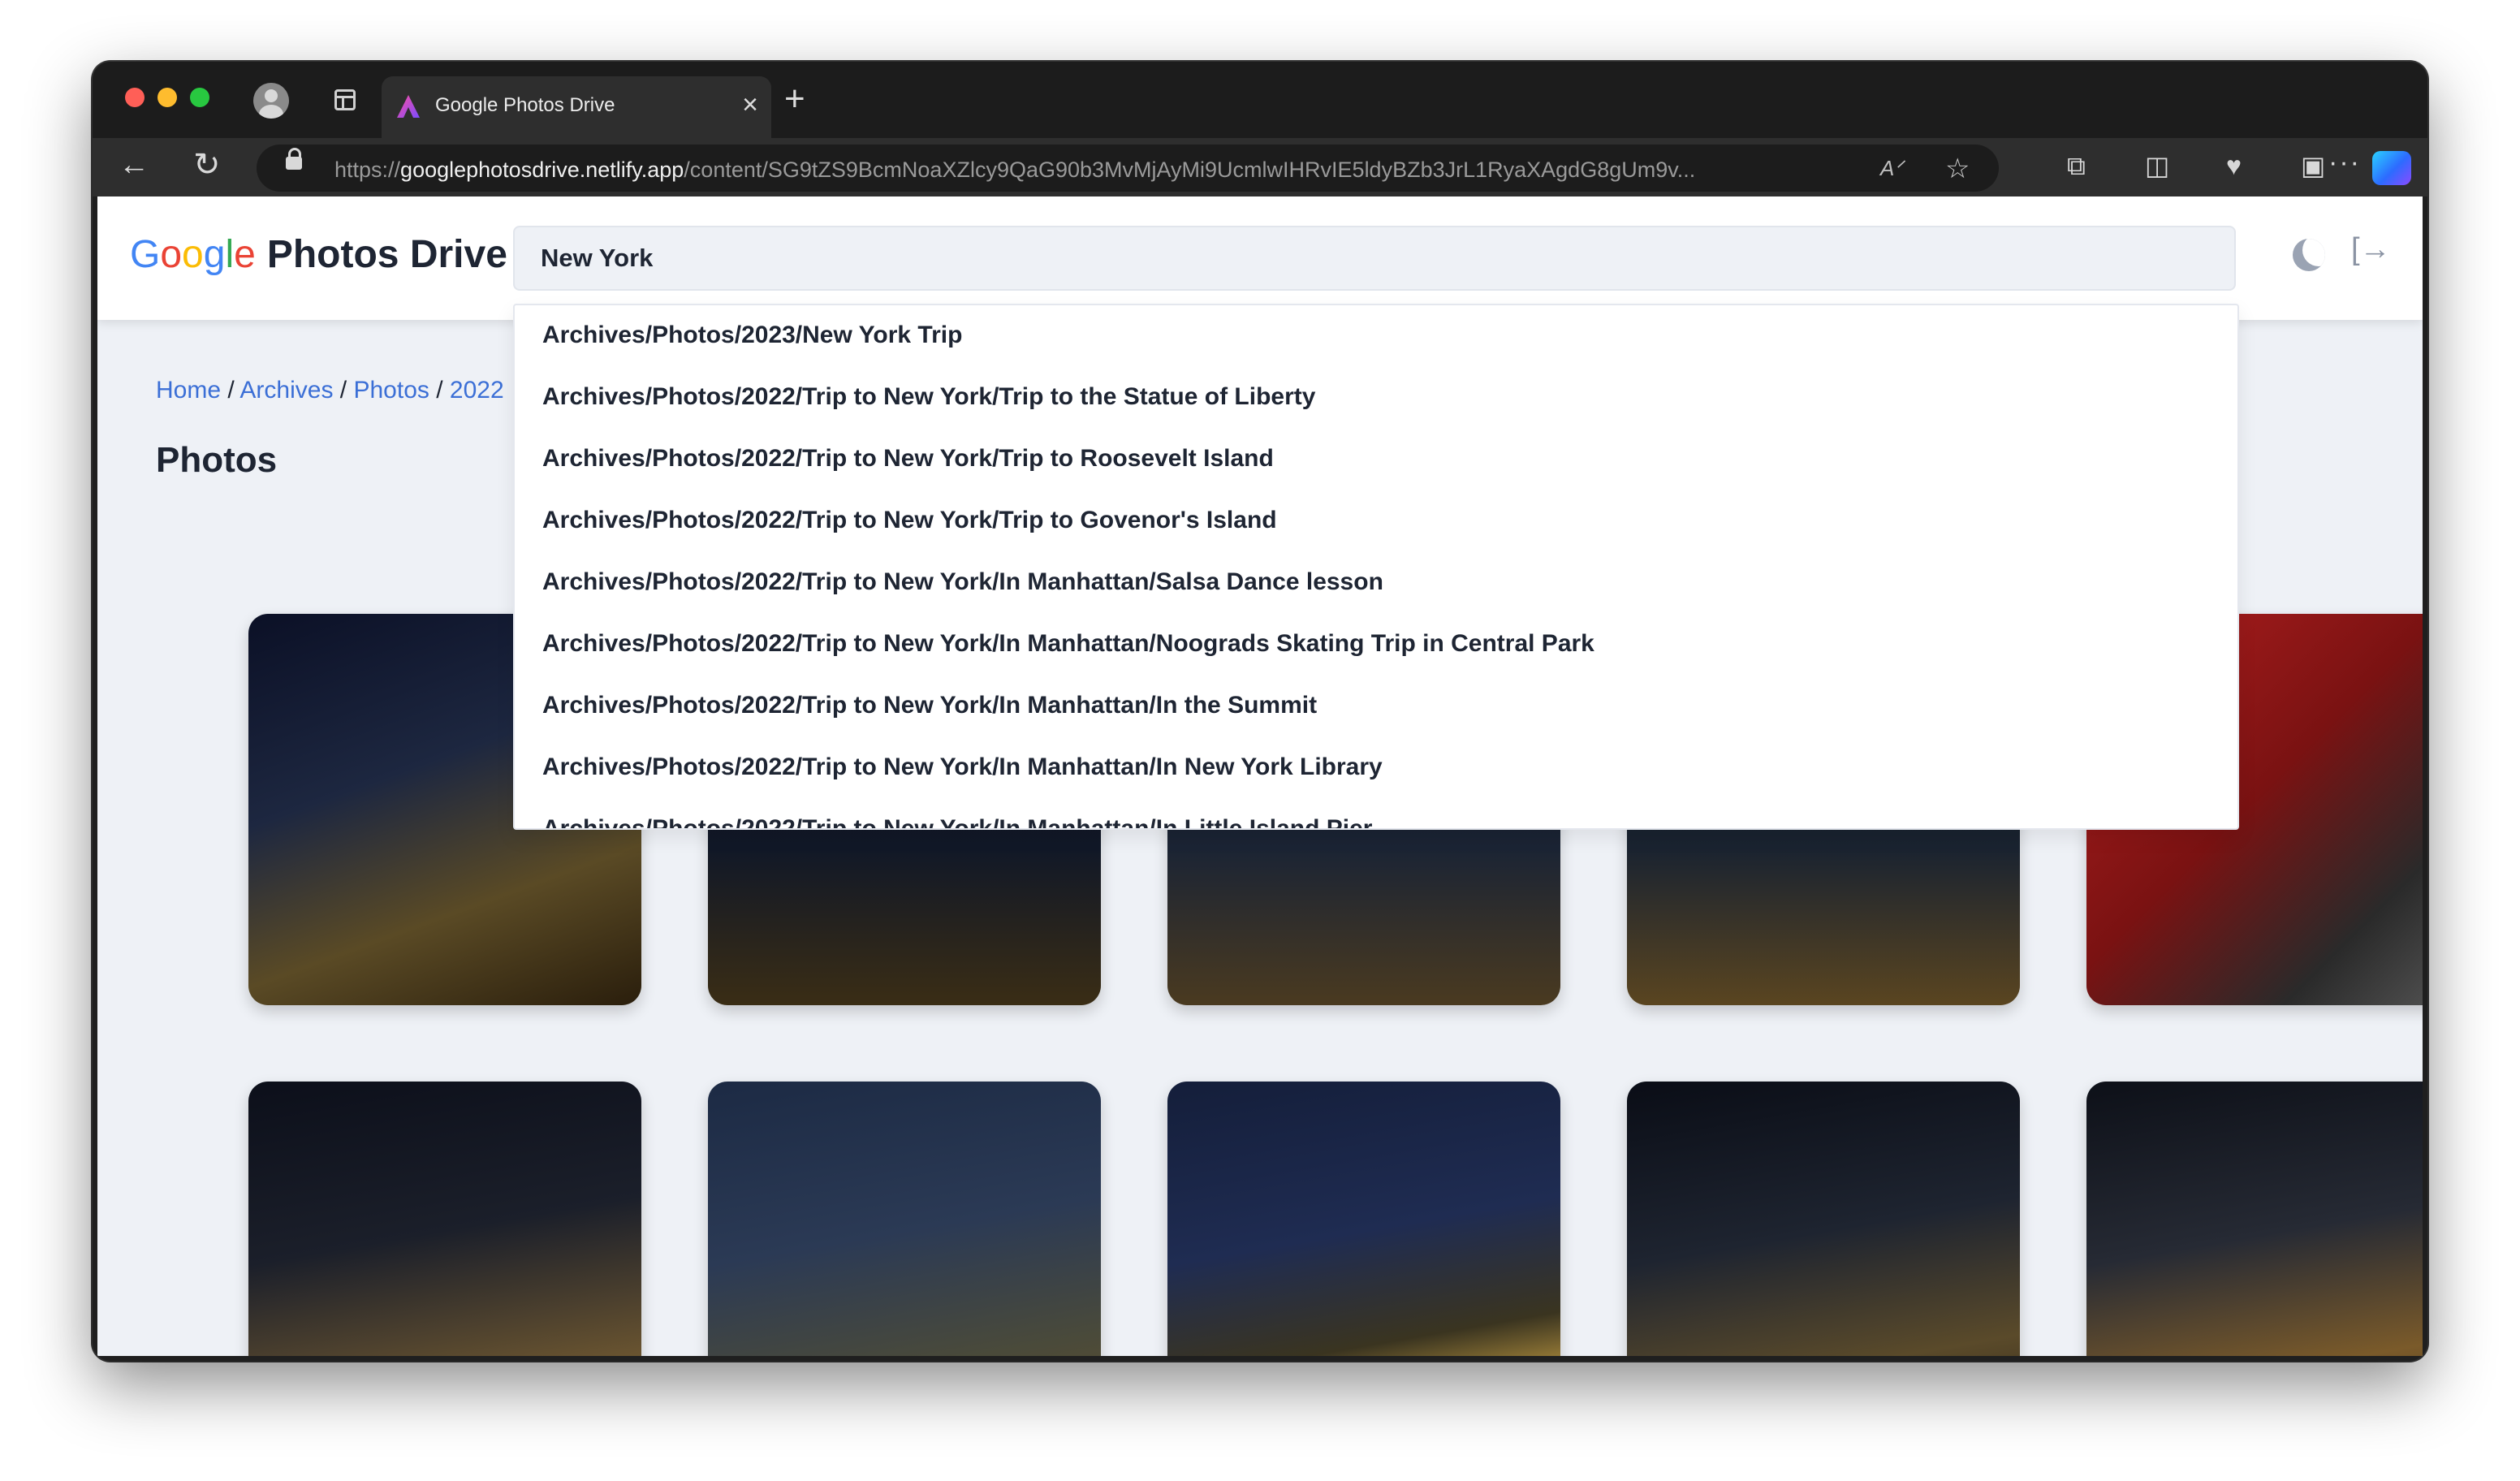 Image resolution: width=2520 pixels, height=1481 pixels. Describe the element at coordinates (386, 254) in the screenshot. I see `app-name: Photos Drive` at that location.